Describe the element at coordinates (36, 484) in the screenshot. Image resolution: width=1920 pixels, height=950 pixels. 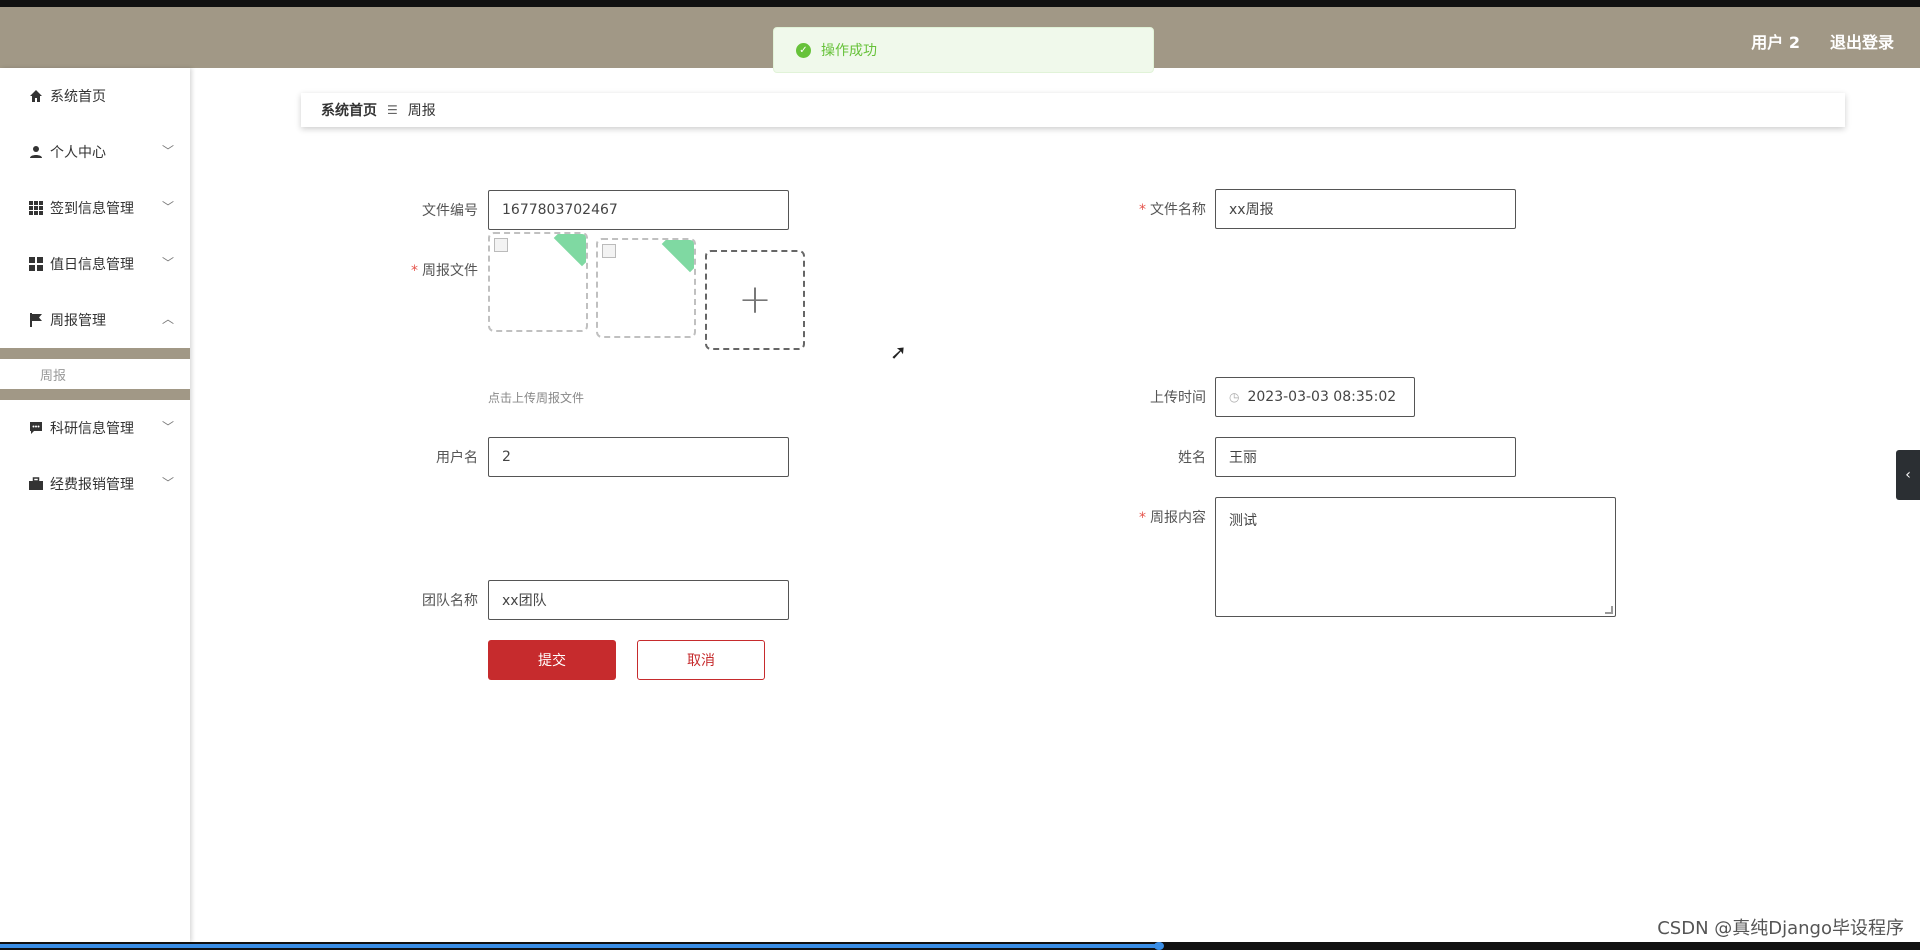
I see `briefcase-icon` at that location.